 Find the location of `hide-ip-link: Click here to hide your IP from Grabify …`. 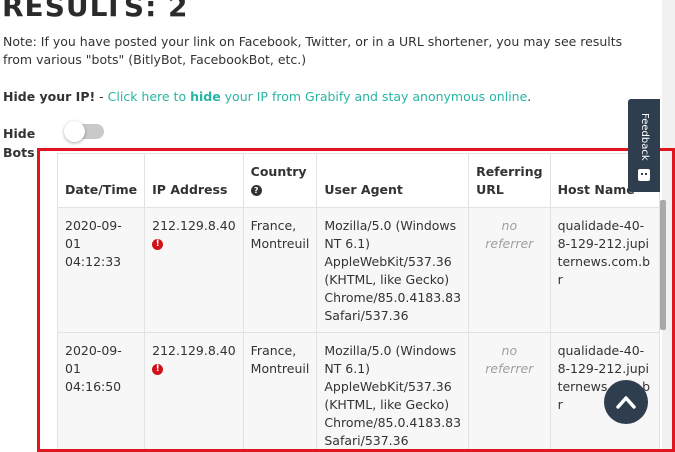

hide-ip-link: Click here to hide your IP from Grabify … is located at coordinates (318, 96).